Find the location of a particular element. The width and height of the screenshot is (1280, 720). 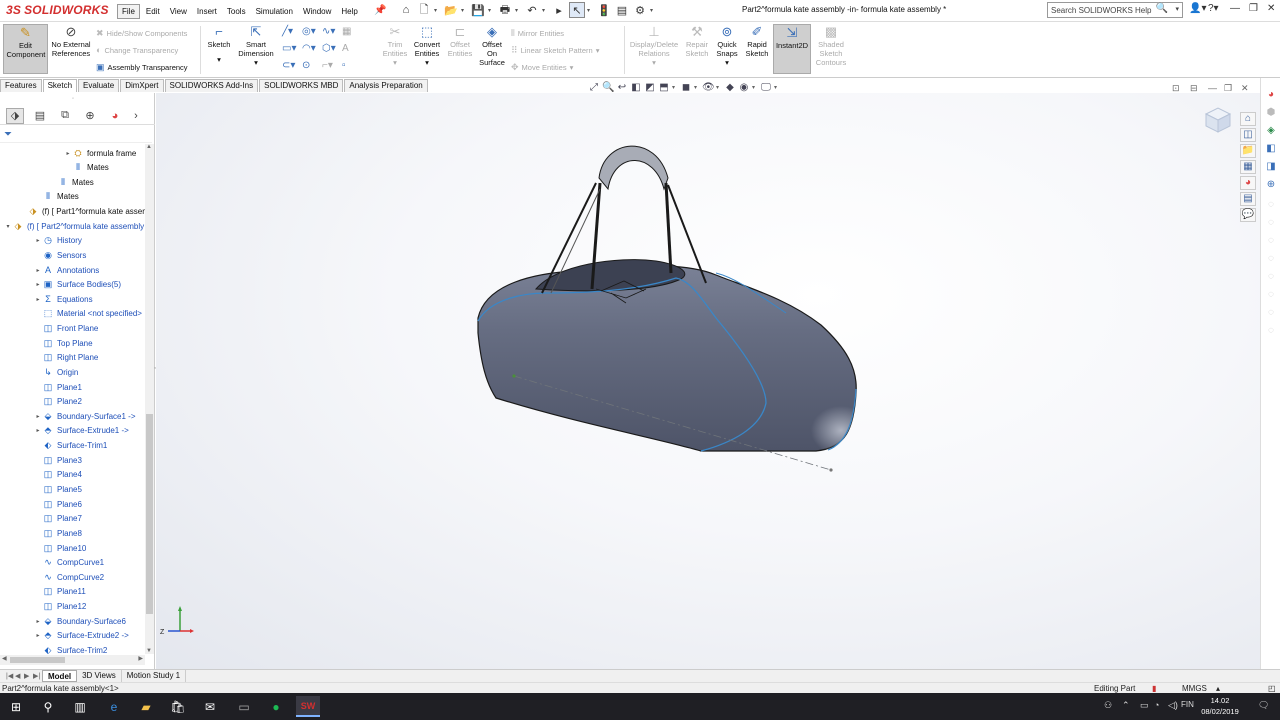

menu-window: Window is located at coordinates (317, 11).